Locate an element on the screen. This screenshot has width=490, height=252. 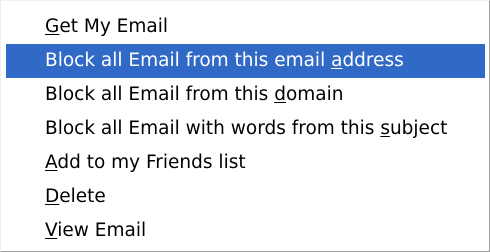
menu-item-label: Block all Email from this email is located at coordinates (188, 60).